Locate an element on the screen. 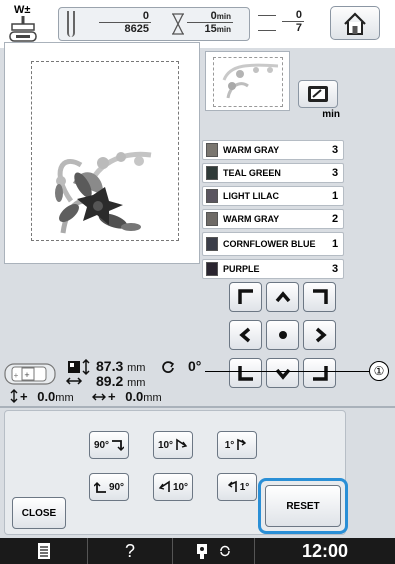 Image resolution: width=395 pixels, height=564 pixels. angle-value: 0 is located at coordinates (192, 366).